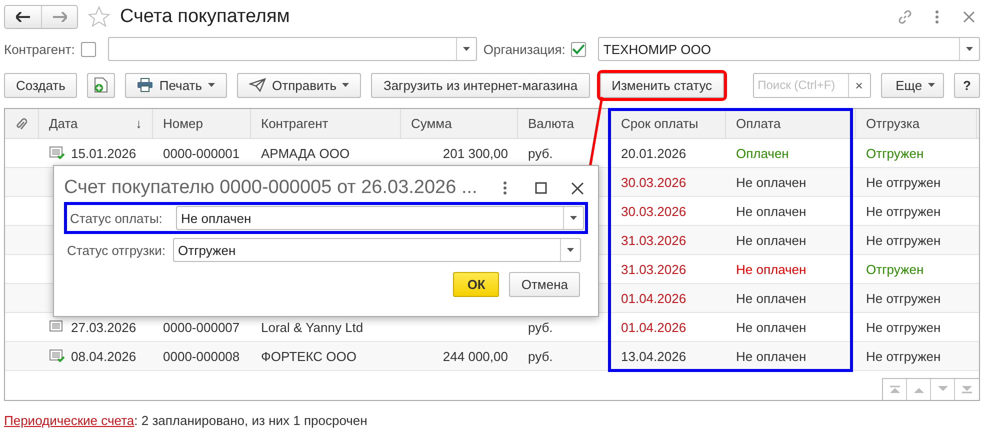 The width and height of the screenshot is (984, 433). Describe the element at coordinates (524, 49) in the screenshot. I see `filter-label: Организация:` at that location.